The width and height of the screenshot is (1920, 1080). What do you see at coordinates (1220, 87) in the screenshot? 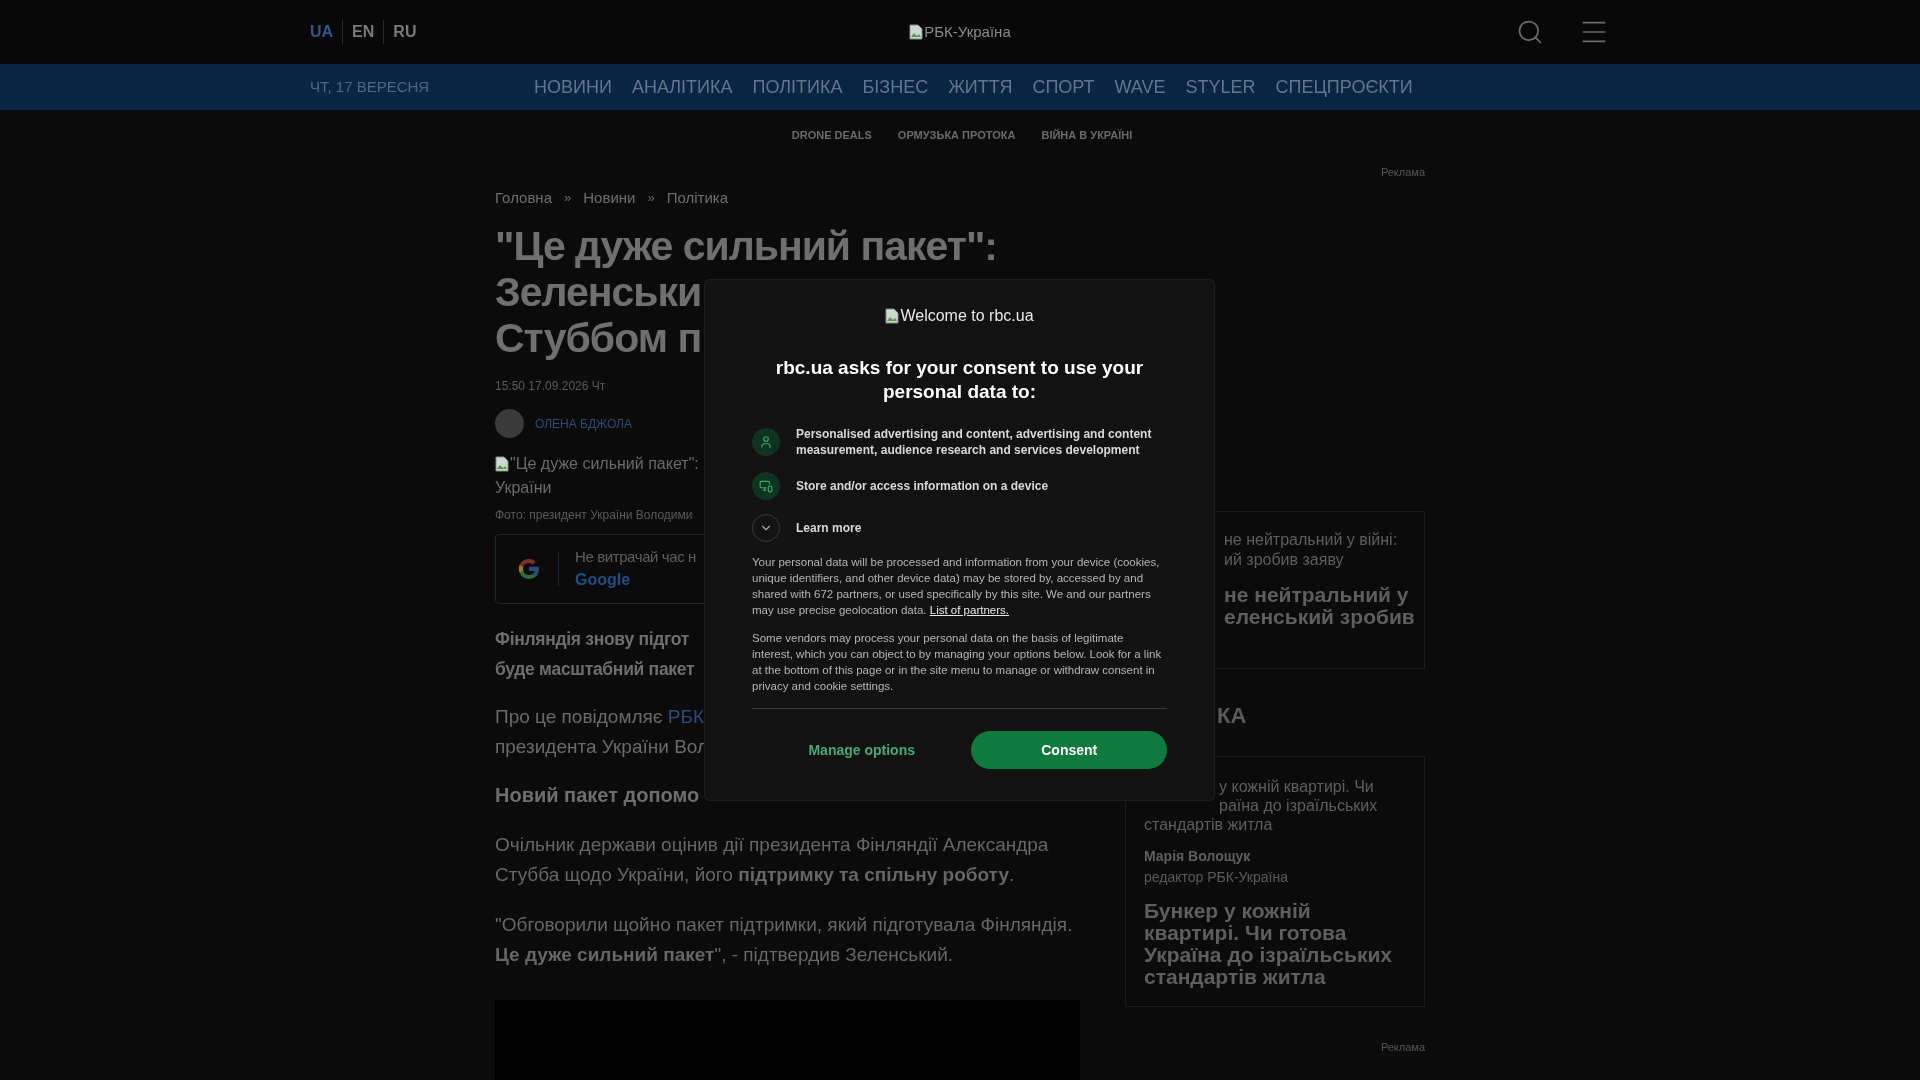
I see `nav-link: STYLER` at bounding box center [1220, 87].